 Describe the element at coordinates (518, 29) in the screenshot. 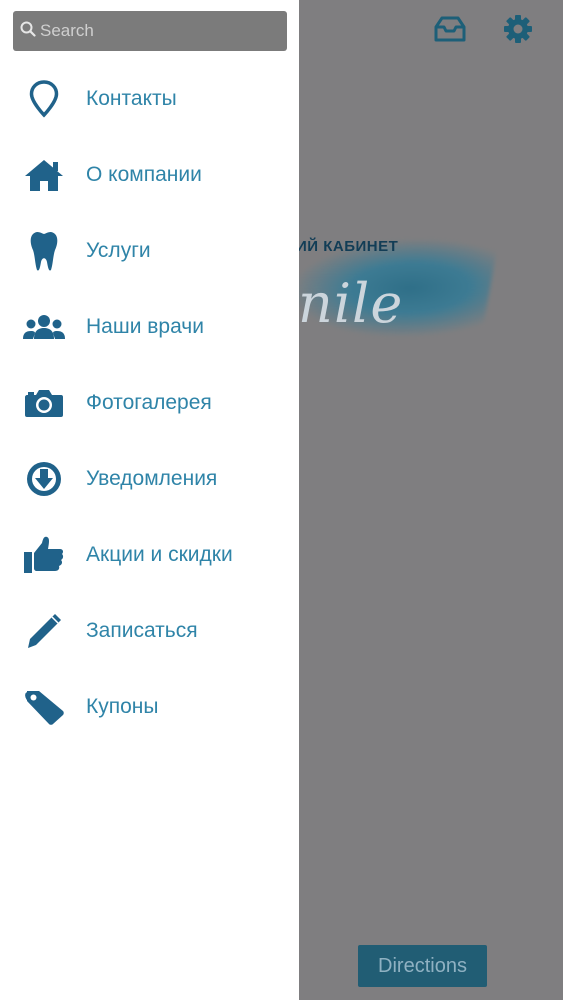

I see `gear-icon` at that location.